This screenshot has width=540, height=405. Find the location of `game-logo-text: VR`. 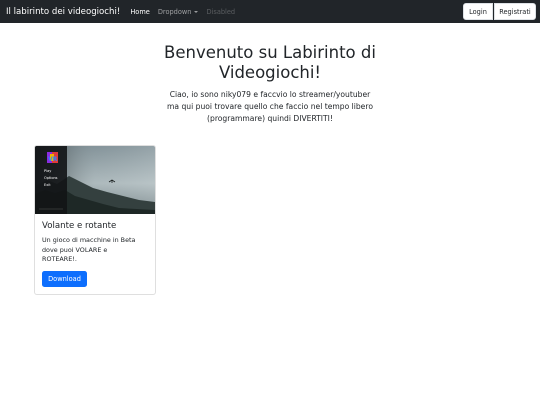

game-logo-text: VR is located at coordinates (53, 159).